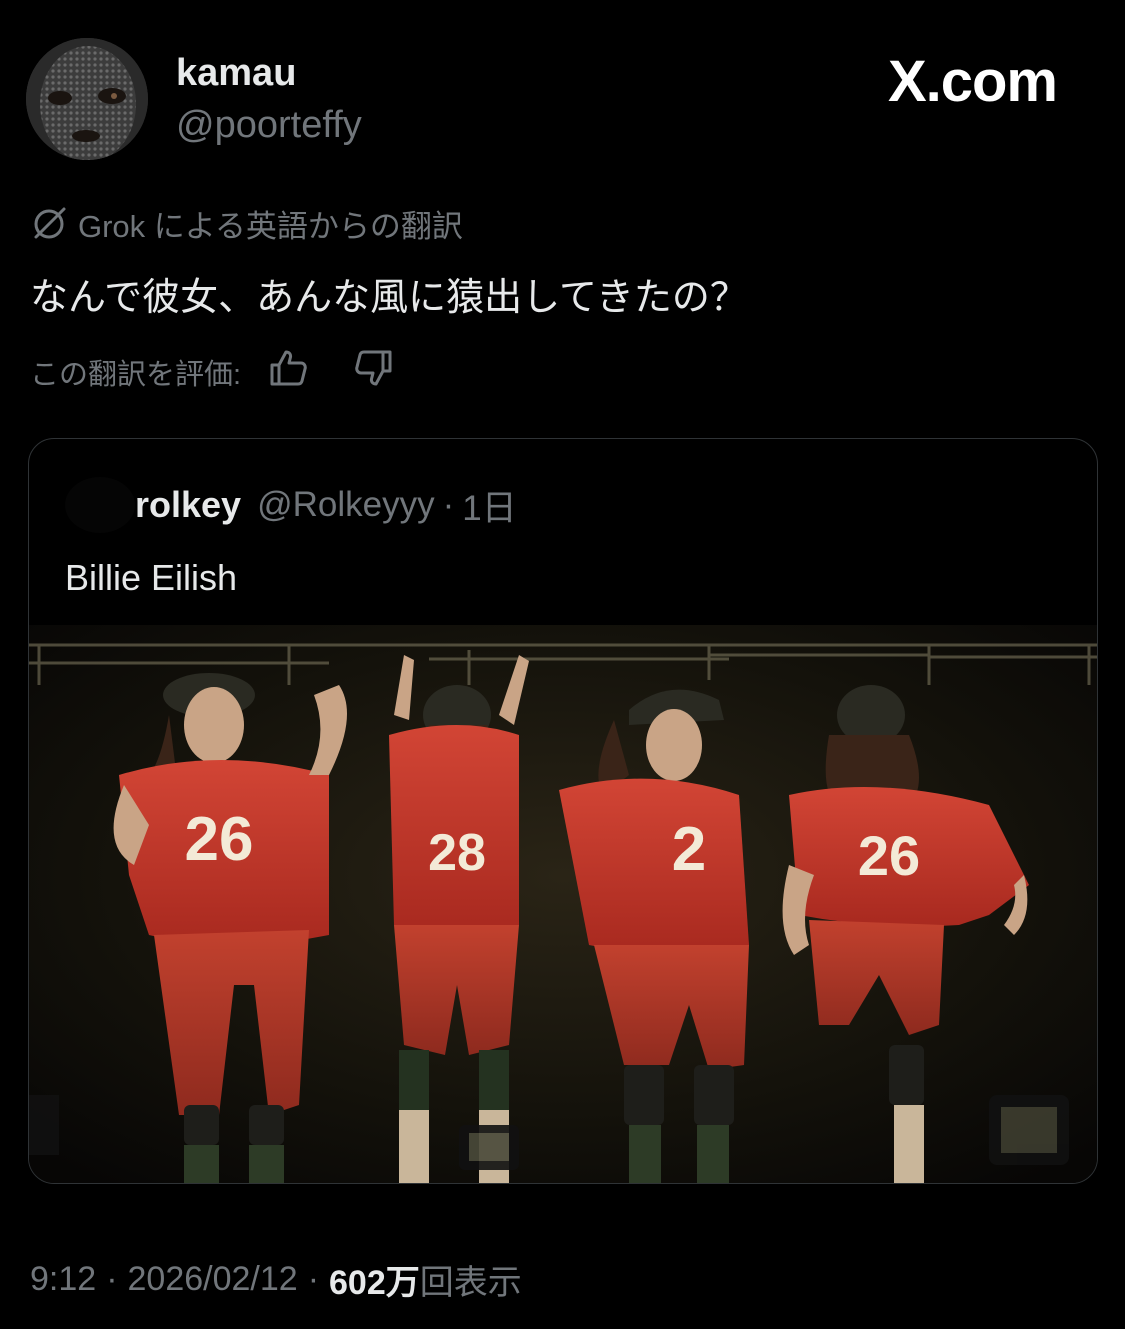  What do you see at coordinates (346, 505) in the screenshot?
I see `quoted-author-handle: @Rolkeyyy` at bounding box center [346, 505].